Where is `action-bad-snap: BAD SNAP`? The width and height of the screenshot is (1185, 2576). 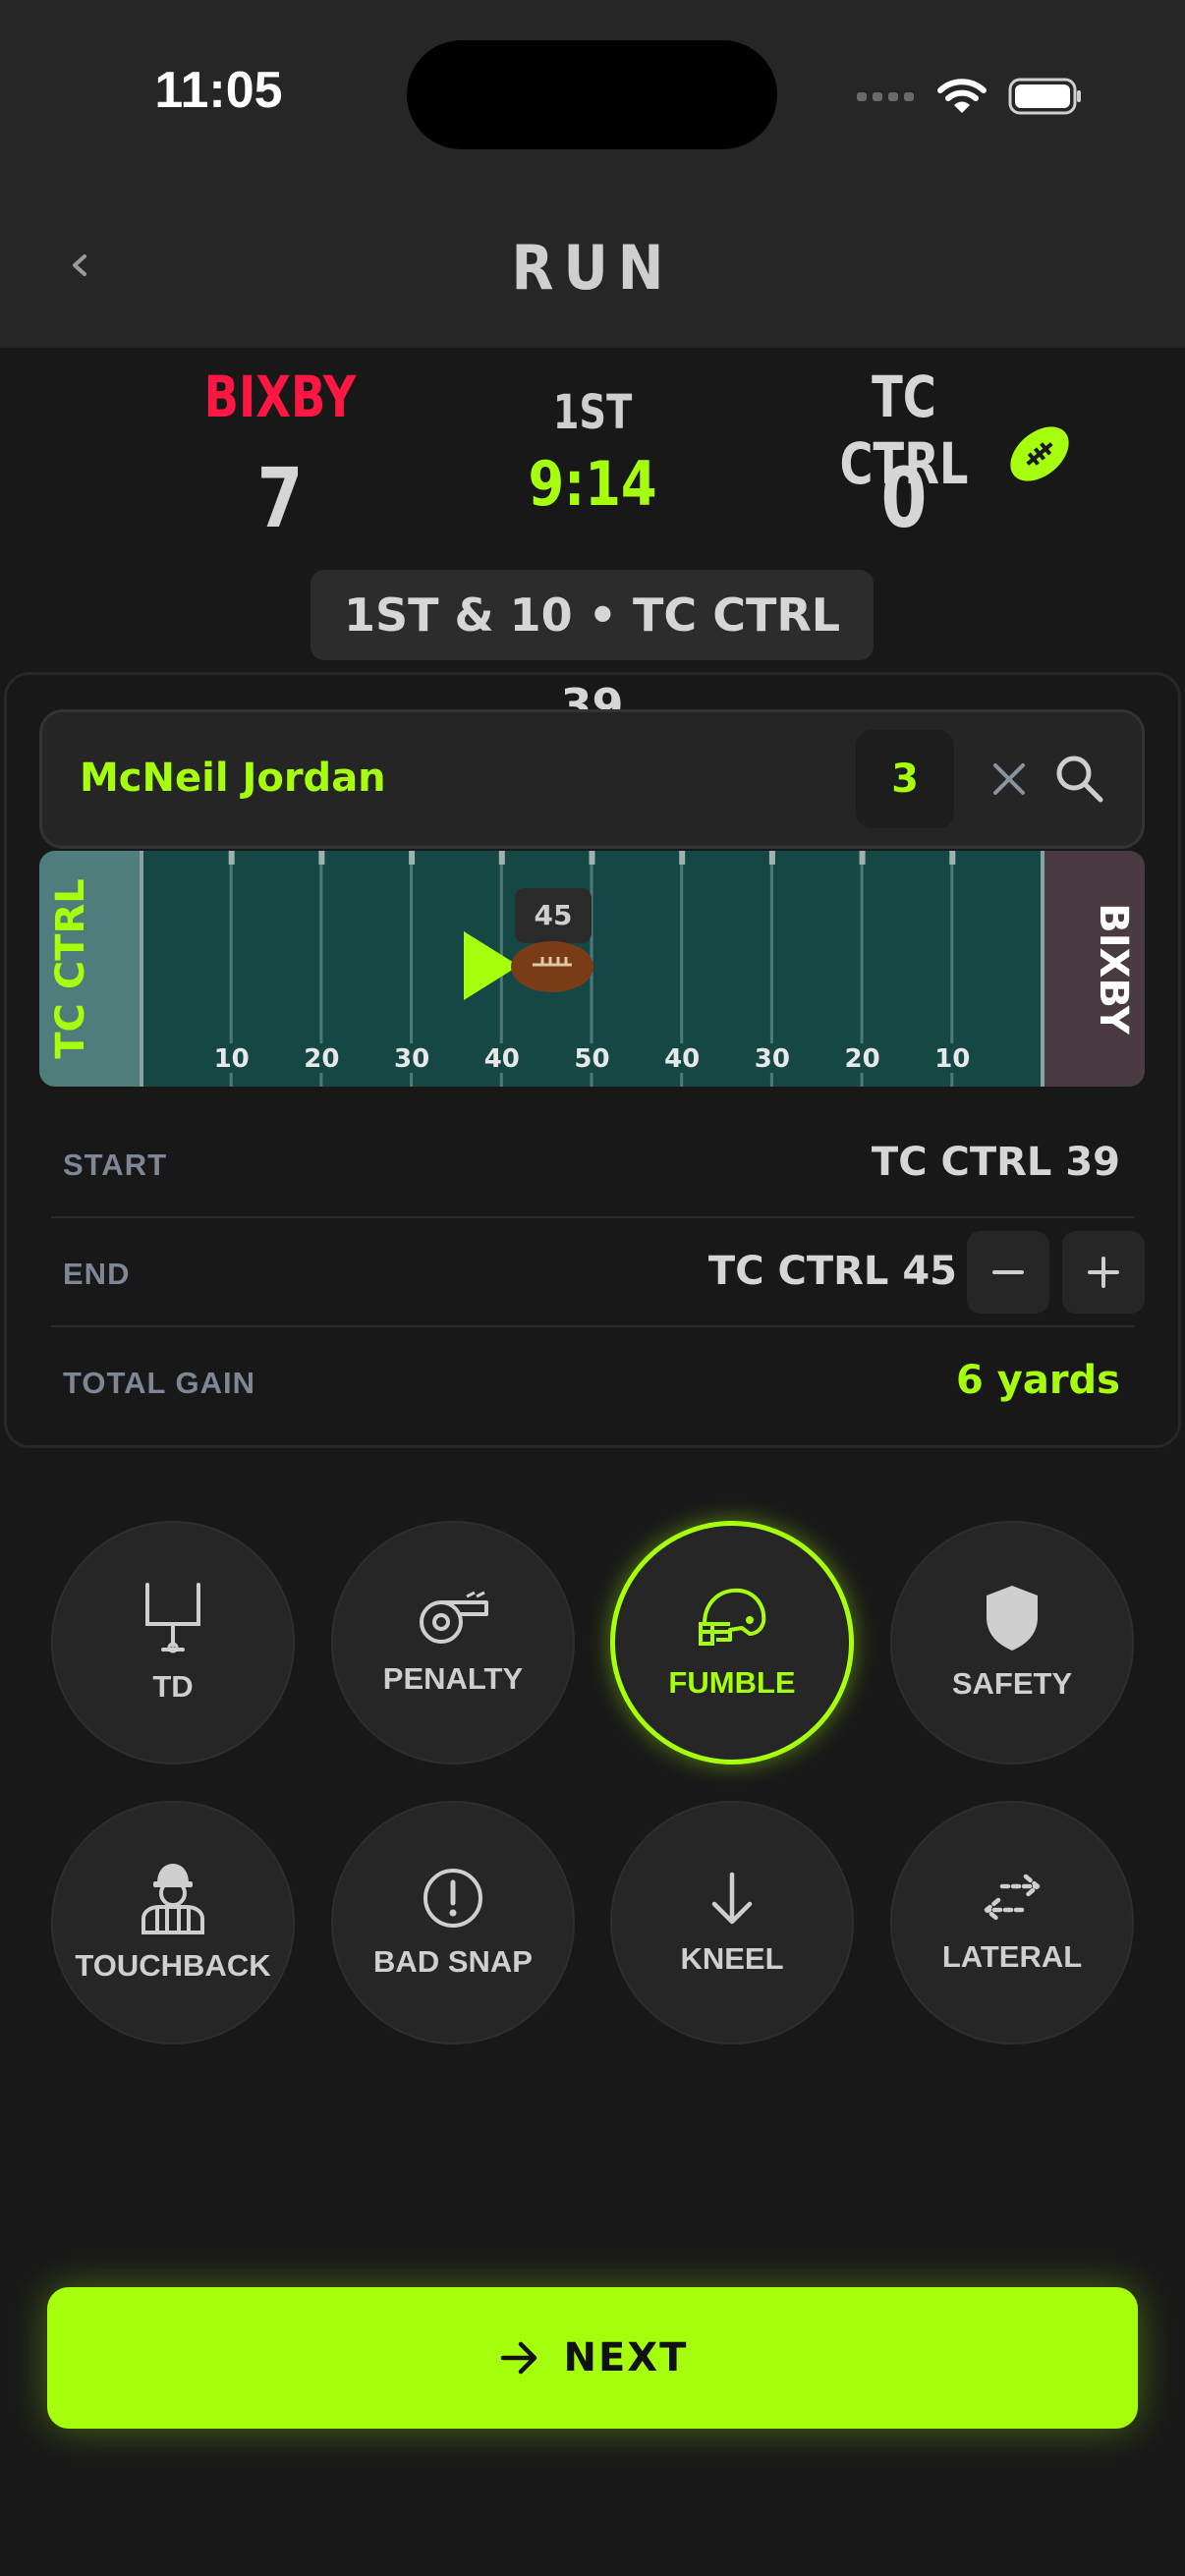
action-bad-snap: BAD SNAP is located at coordinates (453, 1922).